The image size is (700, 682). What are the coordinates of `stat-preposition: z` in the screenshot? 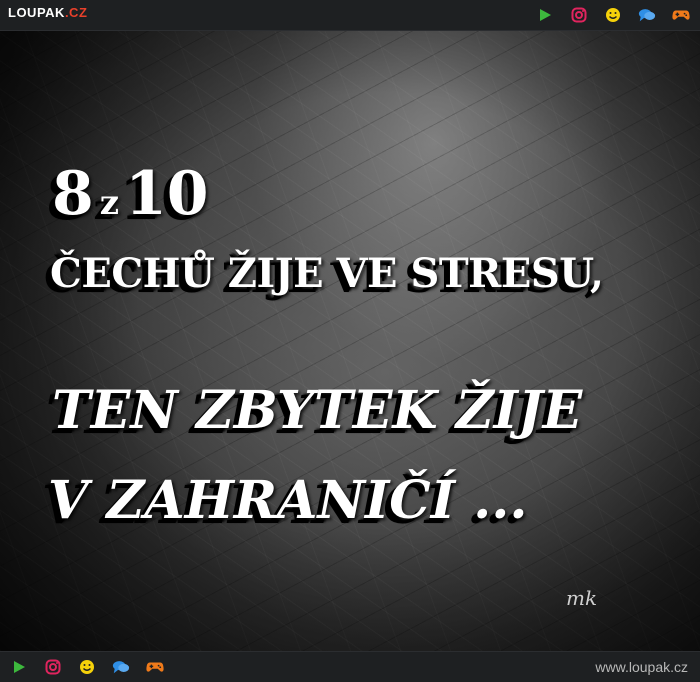 It's located at (109, 203).